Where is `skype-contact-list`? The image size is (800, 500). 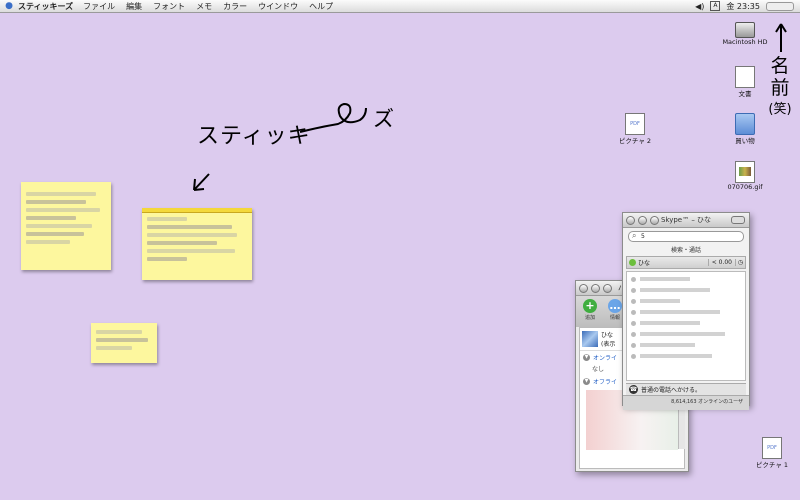
skype-contact-list is located at coordinates (686, 326).